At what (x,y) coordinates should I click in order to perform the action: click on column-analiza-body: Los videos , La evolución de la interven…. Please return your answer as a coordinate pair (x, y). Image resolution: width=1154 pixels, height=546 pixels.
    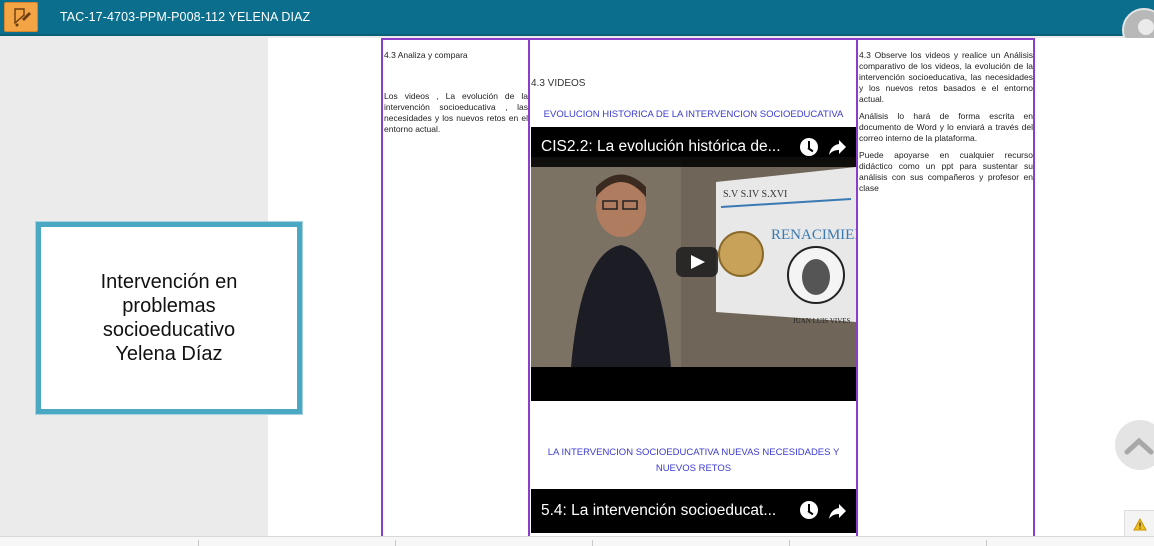
    Looking at the image, I should click on (456, 112).